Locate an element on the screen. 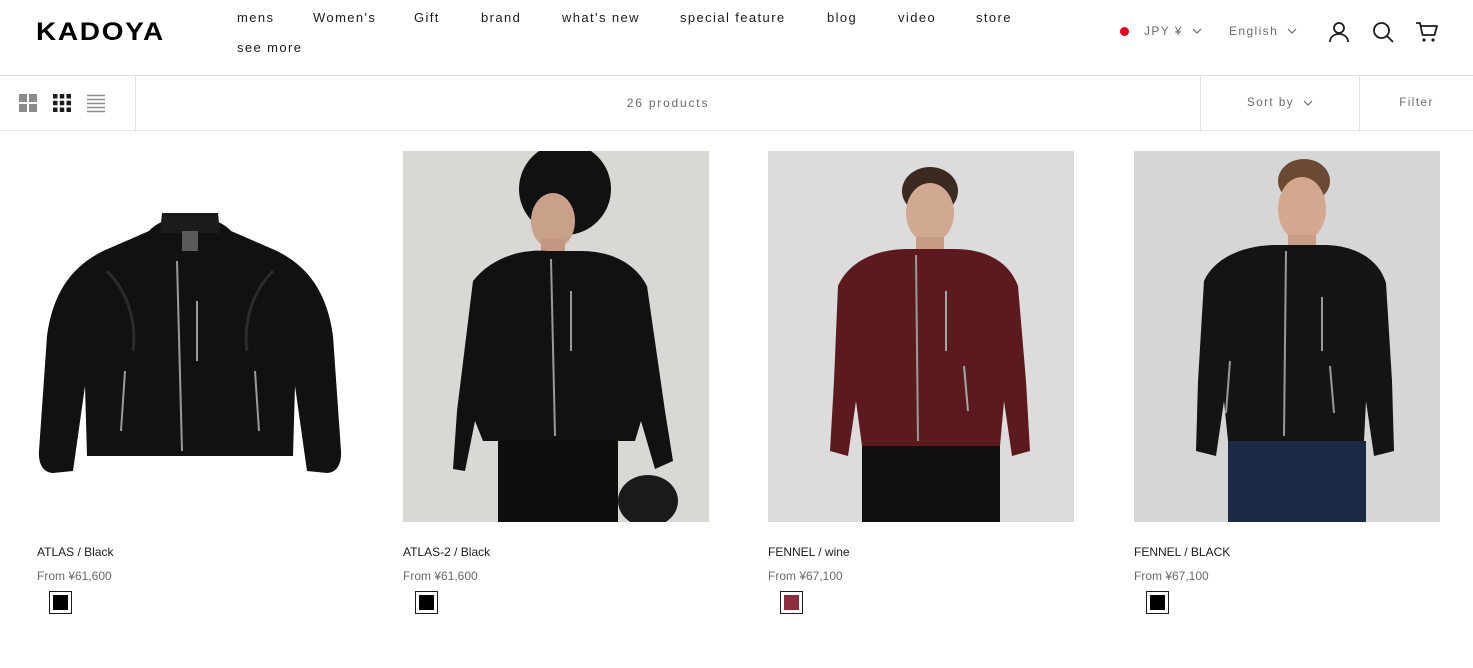 The width and height of the screenshot is (1473, 668). layout-4col-button is located at coordinates (62, 103).